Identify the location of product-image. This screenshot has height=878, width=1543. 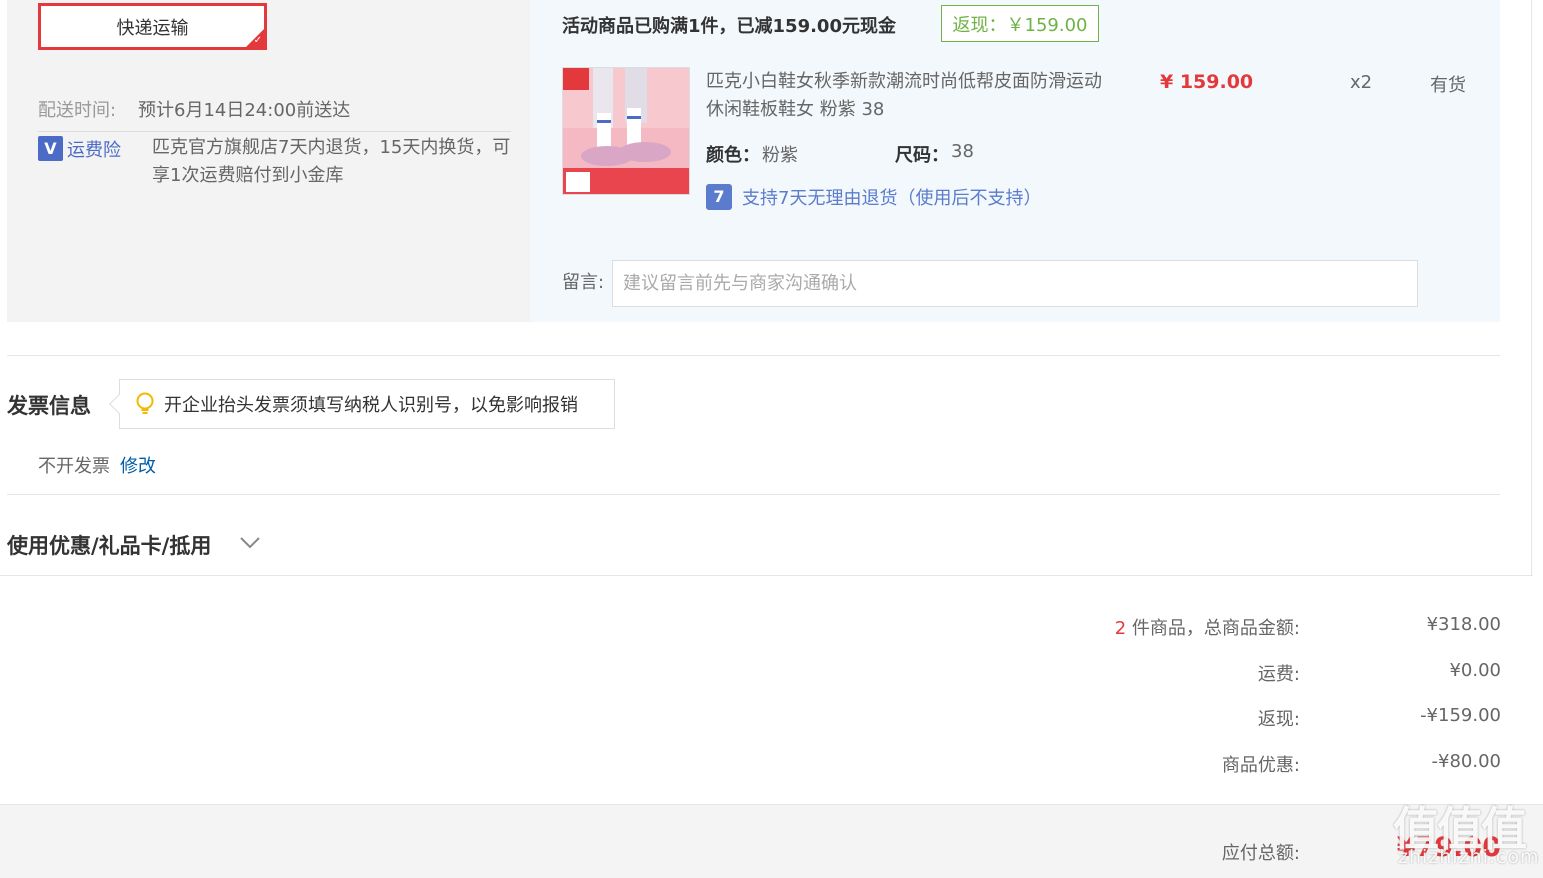
(626, 131).